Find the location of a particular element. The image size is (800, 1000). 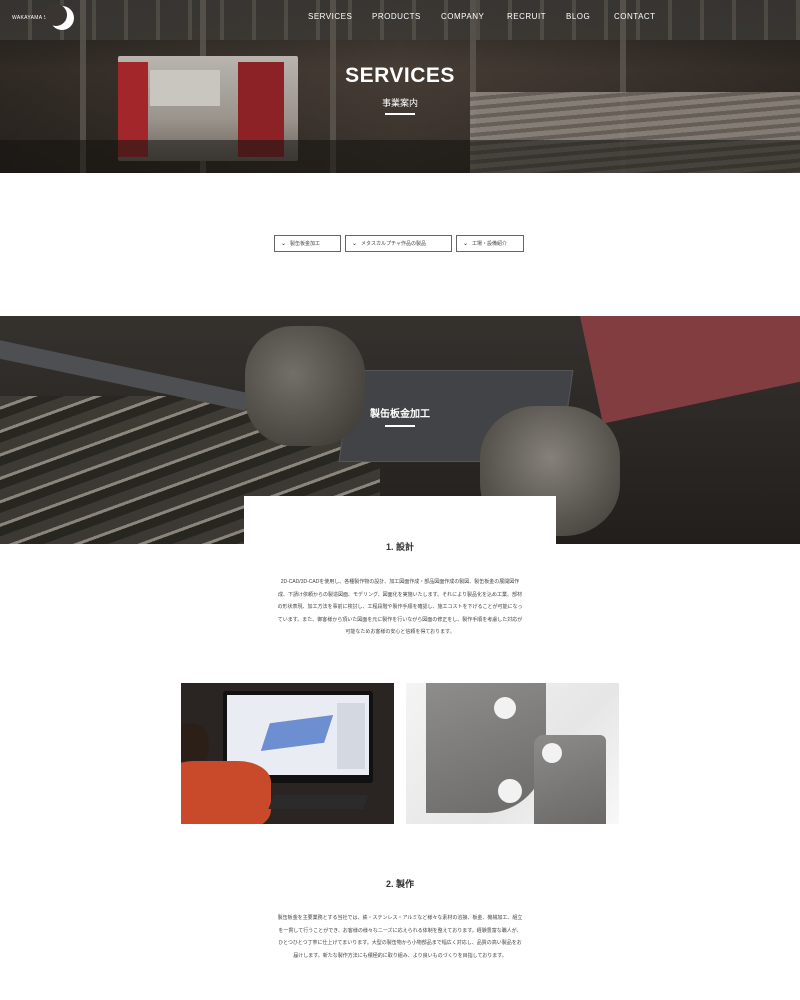

anchor-label: 工場・設備紹介 is located at coordinates (490, 244).